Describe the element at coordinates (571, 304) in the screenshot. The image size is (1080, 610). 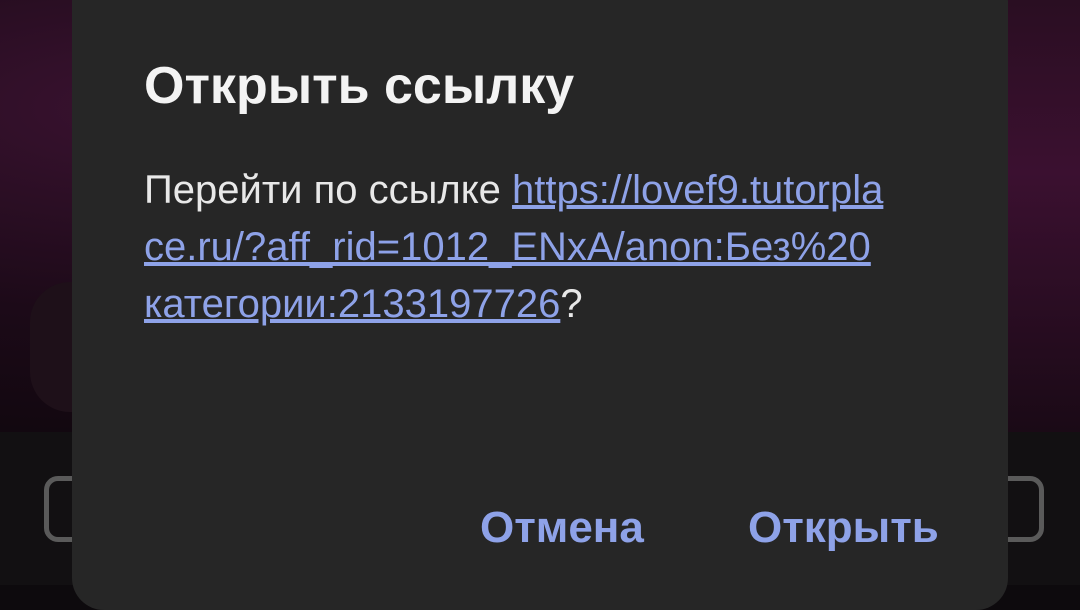
I see `message-suffix: ?` at that location.